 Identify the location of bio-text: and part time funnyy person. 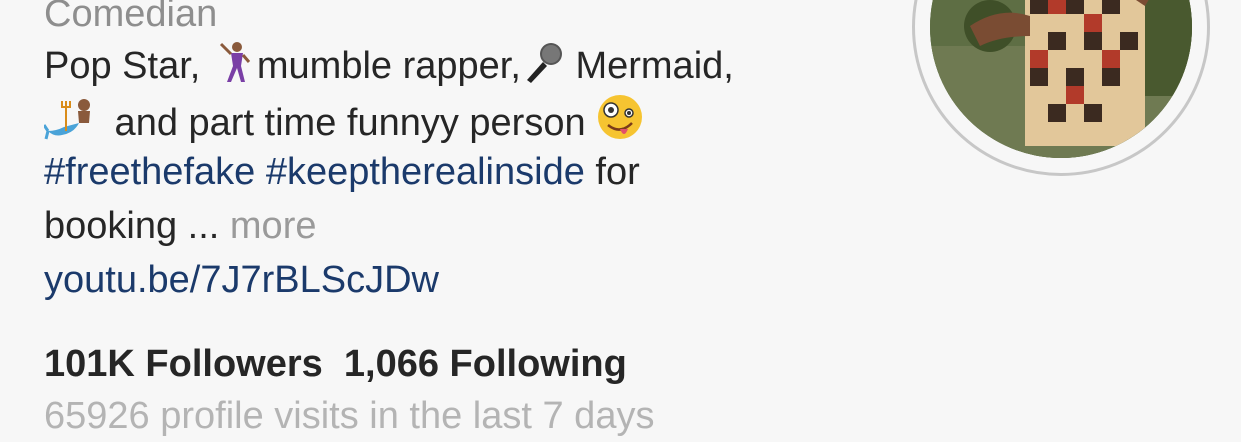
(350, 123).